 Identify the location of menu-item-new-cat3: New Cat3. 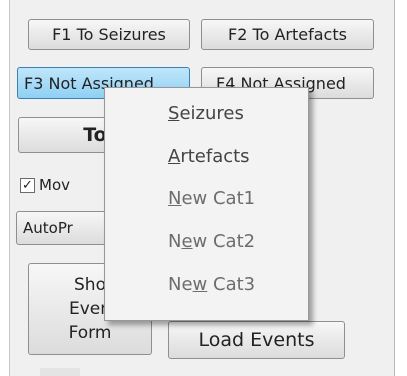
(211, 284).